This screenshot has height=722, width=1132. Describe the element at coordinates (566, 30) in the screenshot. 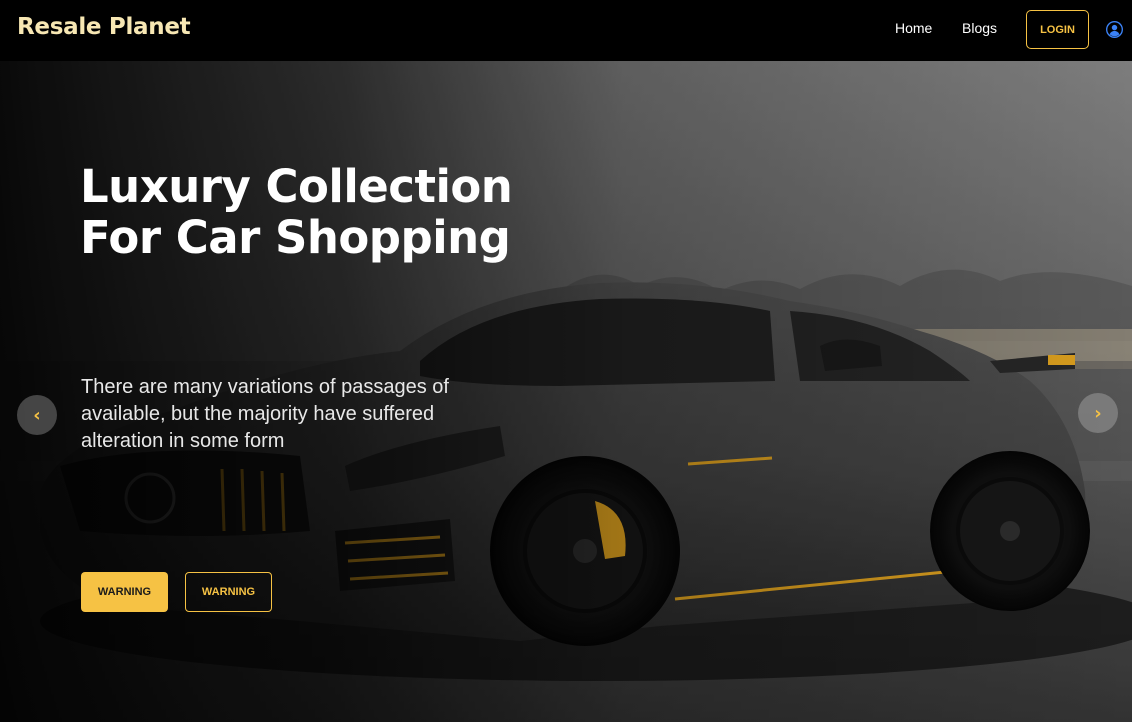

I see `navbar: Resale Planet Home Blogs LOGIN` at that location.